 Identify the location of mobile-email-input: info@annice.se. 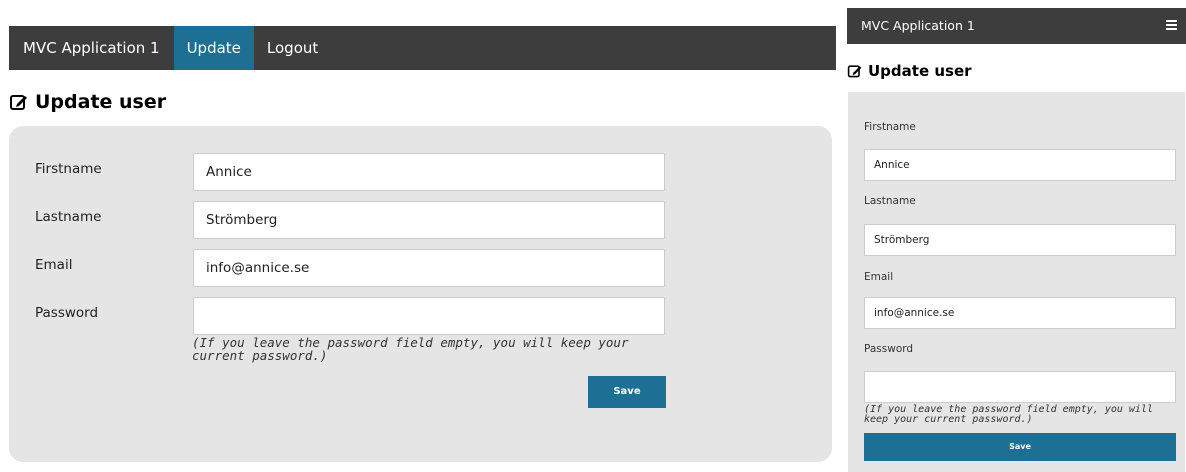
(1020, 313).